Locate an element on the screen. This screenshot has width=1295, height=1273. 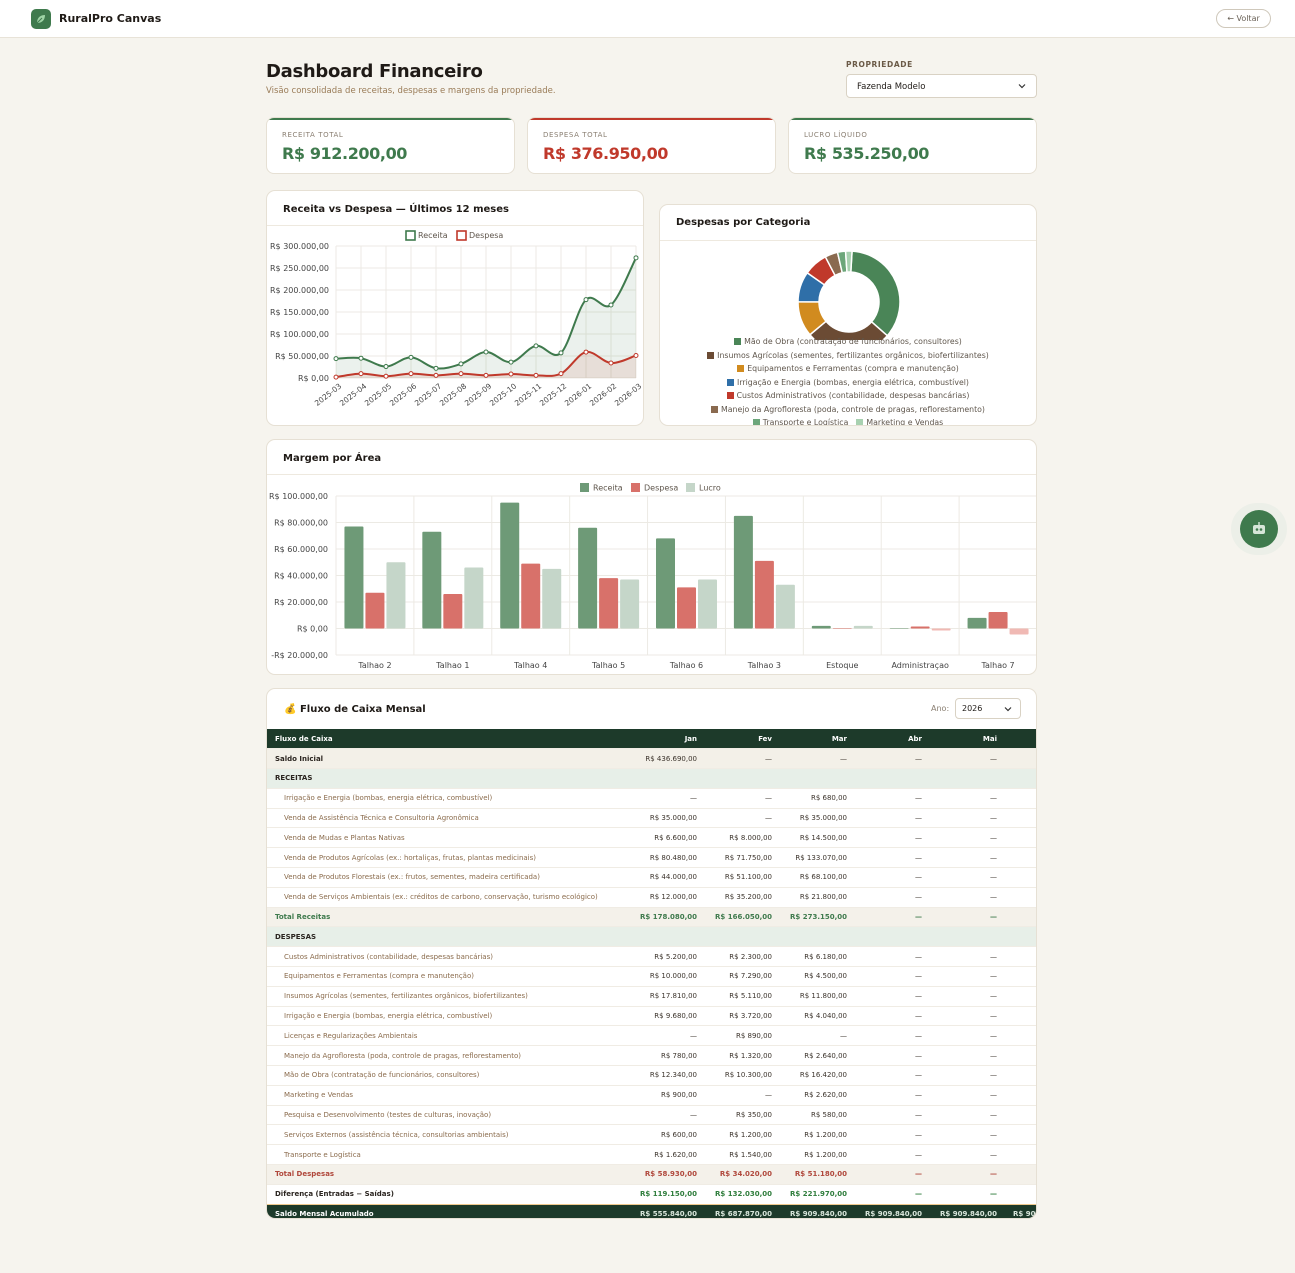
table-row: Saldo Inicial R$ 436.690,00— — — — is located at coordinates (651, 759).